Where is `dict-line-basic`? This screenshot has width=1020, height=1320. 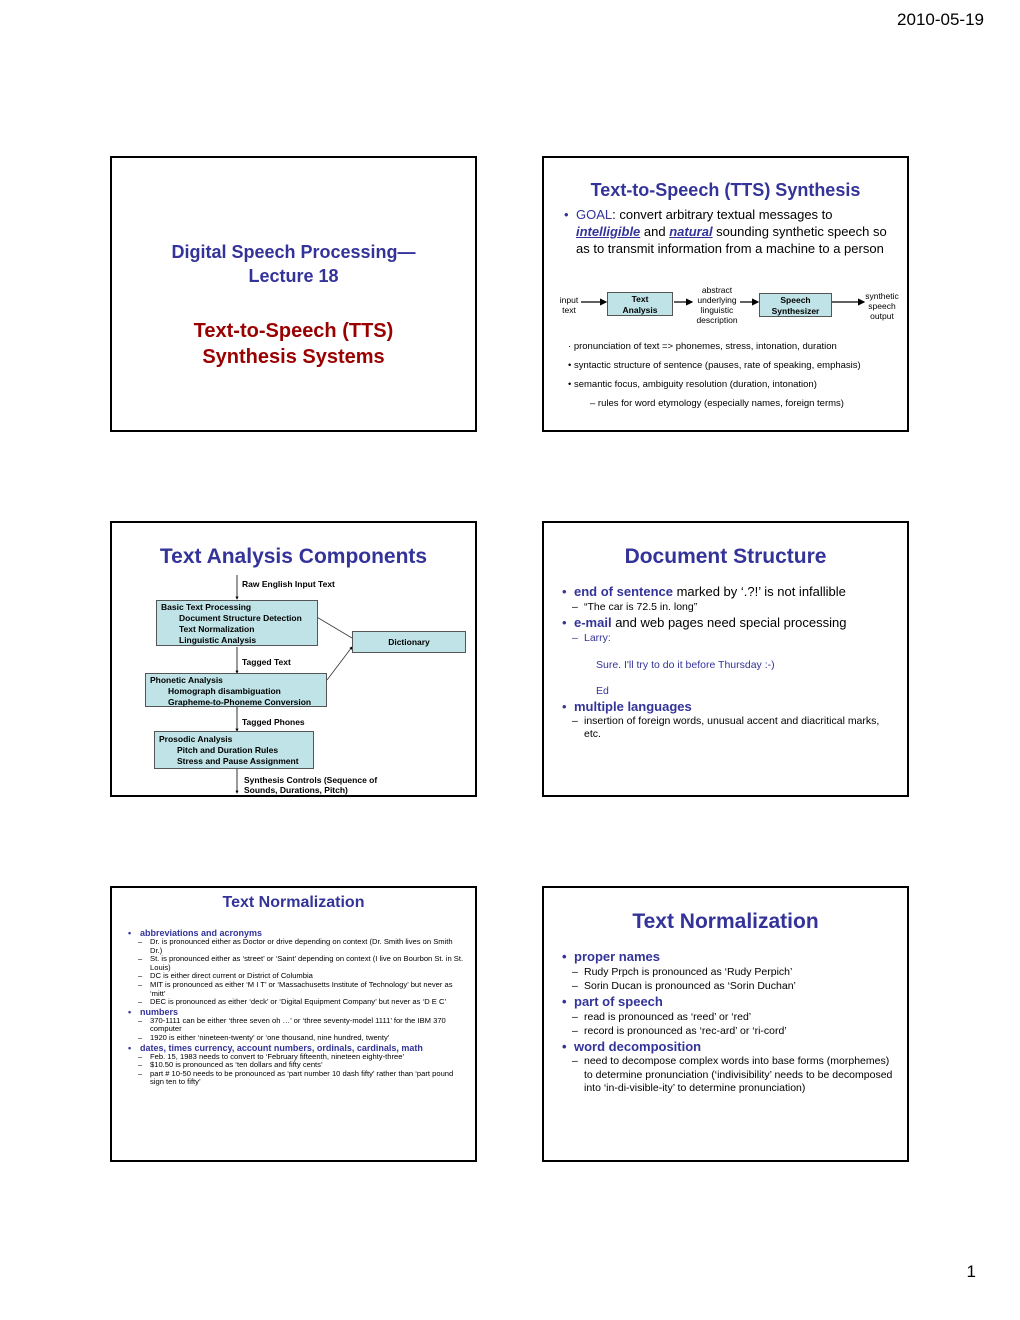
dict-line-basic is located at coordinates (333, 627).